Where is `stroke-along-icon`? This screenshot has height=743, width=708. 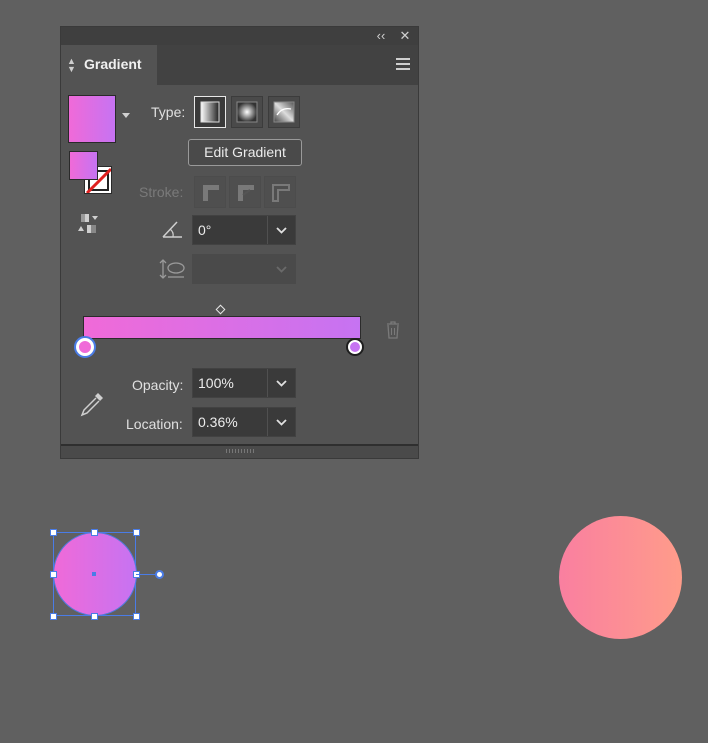
stroke-along-icon is located at coordinates (246, 193).